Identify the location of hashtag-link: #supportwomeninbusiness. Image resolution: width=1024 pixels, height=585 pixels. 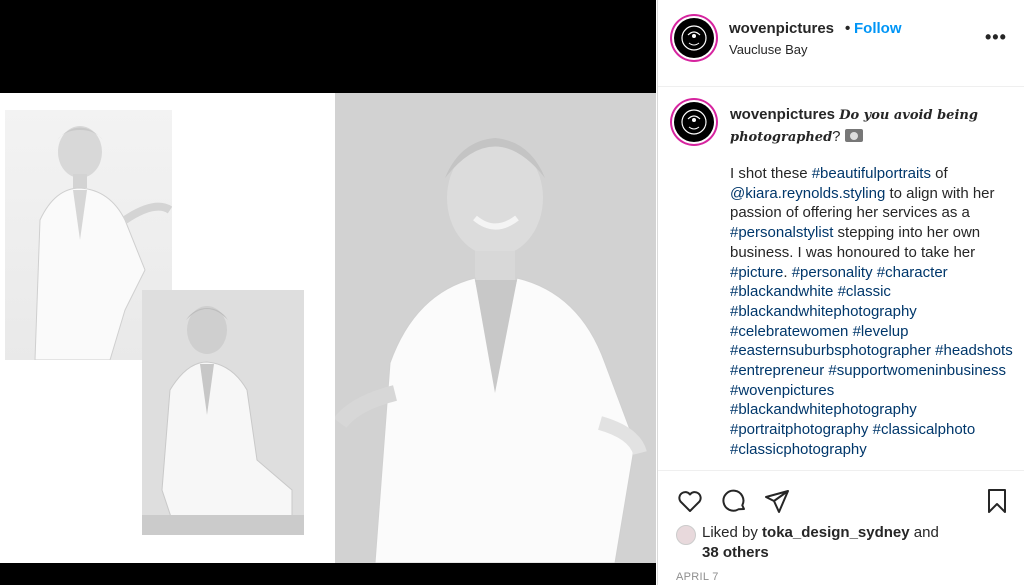
(917, 370).